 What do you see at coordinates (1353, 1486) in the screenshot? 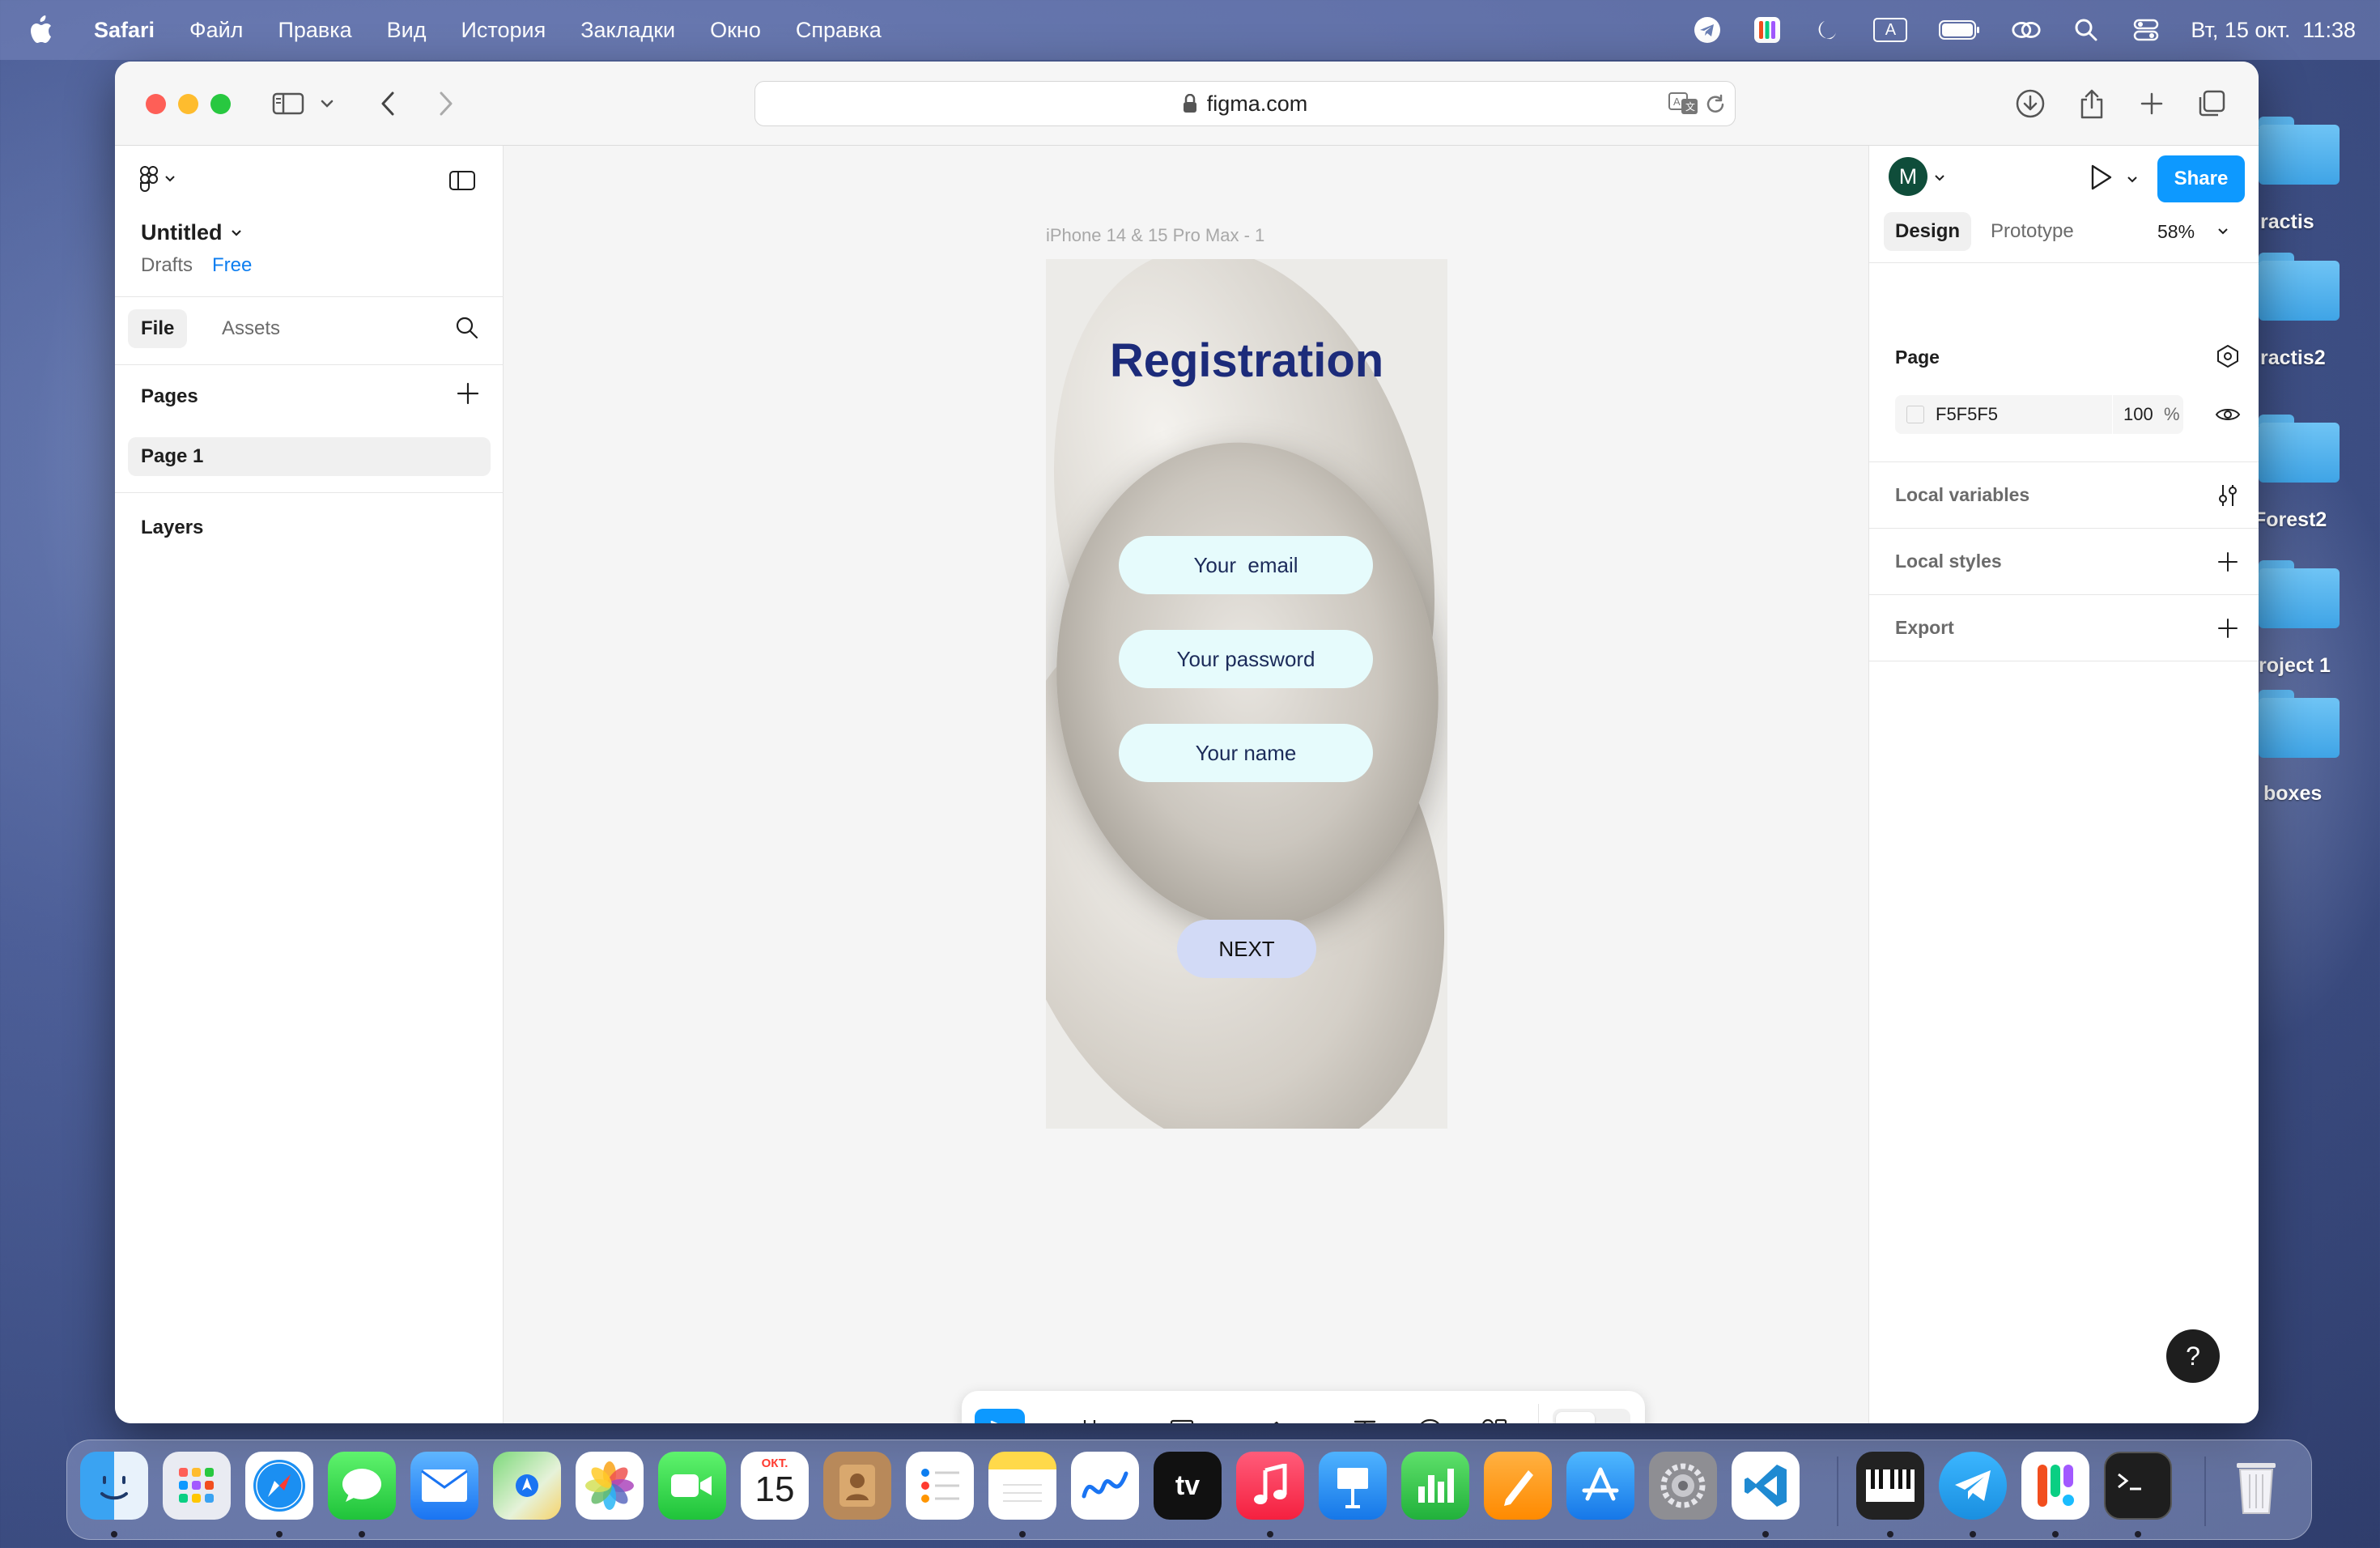
I see `keynote-icon` at bounding box center [1353, 1486].